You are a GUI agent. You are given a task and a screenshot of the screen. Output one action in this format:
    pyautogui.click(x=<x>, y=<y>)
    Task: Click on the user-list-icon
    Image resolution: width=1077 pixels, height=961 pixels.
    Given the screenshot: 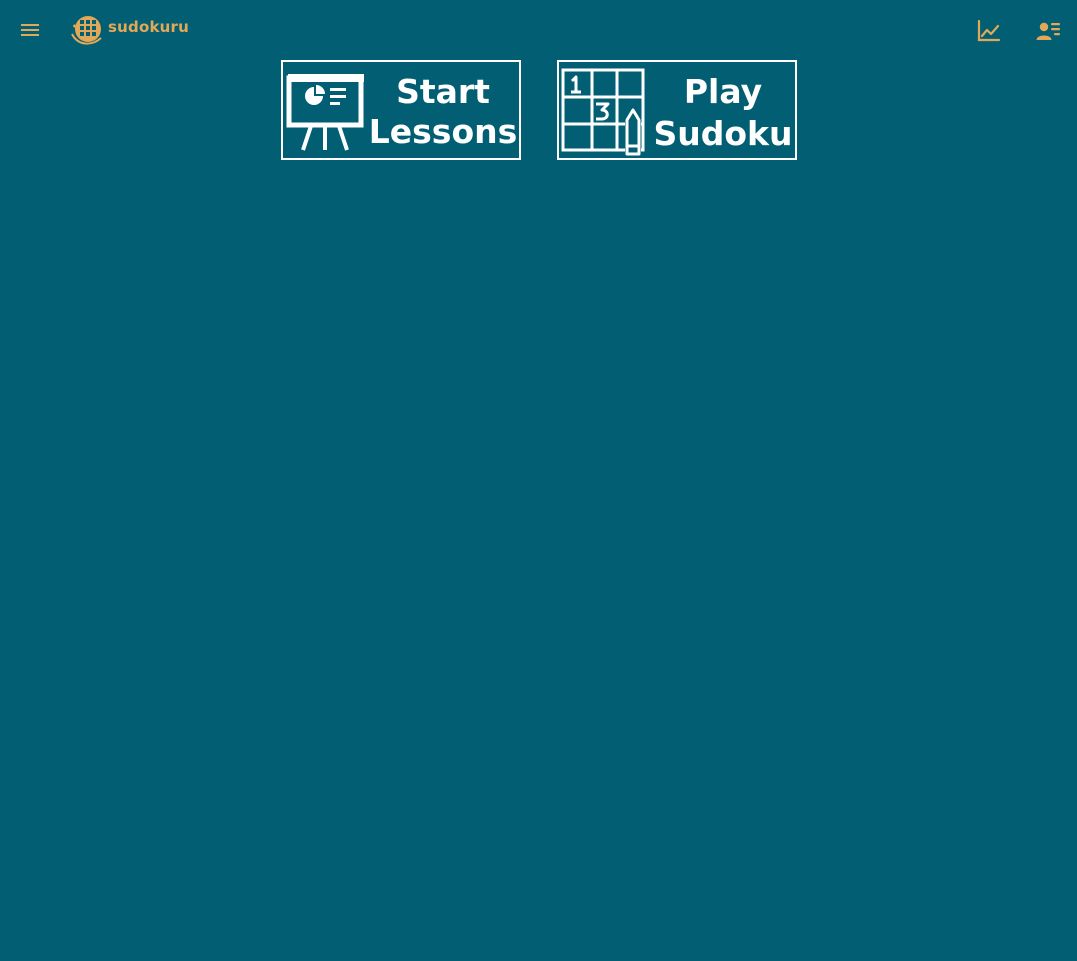 What is the action you would take?
    pyautogui.click(x=1048, y=31)
    